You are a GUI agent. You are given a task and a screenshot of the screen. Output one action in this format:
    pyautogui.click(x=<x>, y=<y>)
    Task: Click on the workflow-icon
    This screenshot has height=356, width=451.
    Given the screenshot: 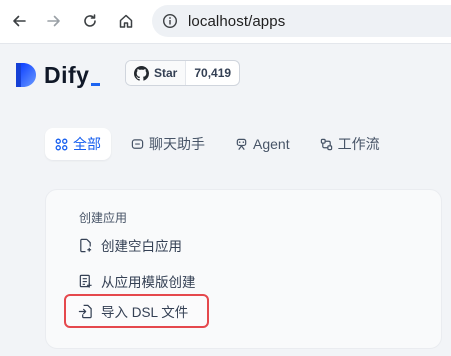 What is the action you would take?
    pyautogui.click(x=326, y=144)
    